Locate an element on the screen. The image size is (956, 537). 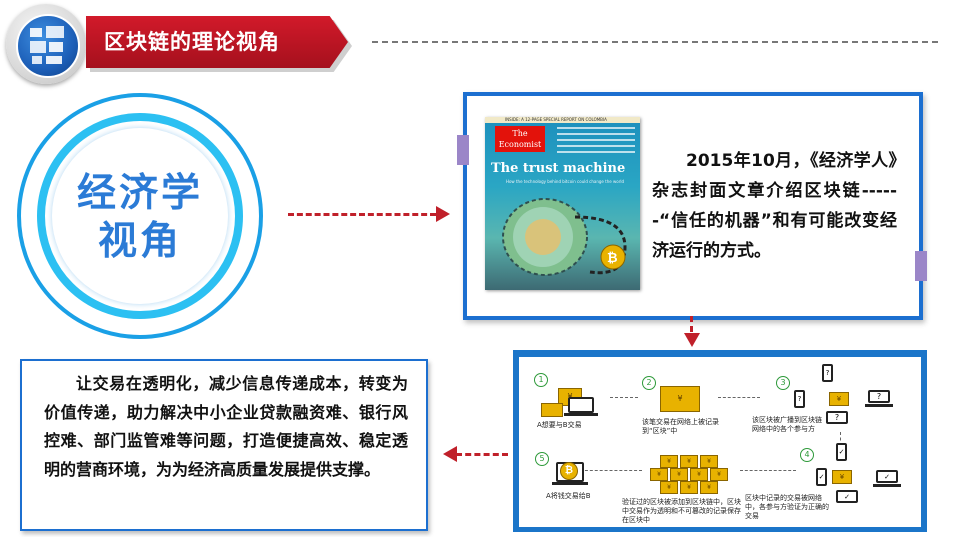
step-3-number: 3 is located at coordinates (783, 383).